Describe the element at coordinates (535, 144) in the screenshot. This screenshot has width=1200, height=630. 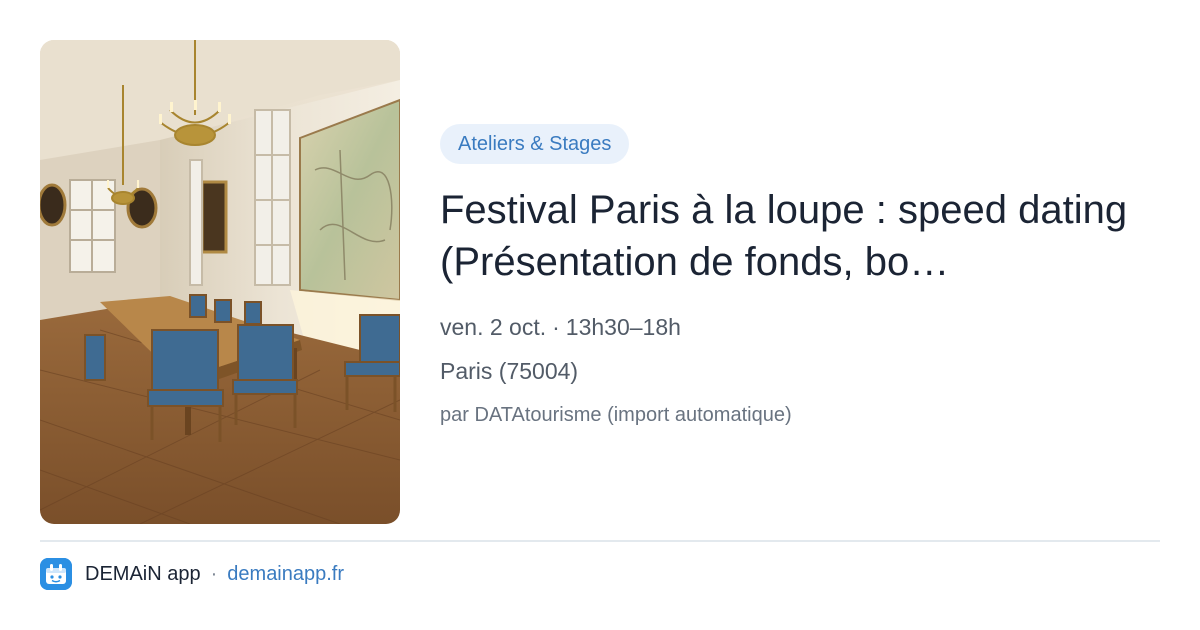
I see `category-badge: Ateliers & Stages` at that location.